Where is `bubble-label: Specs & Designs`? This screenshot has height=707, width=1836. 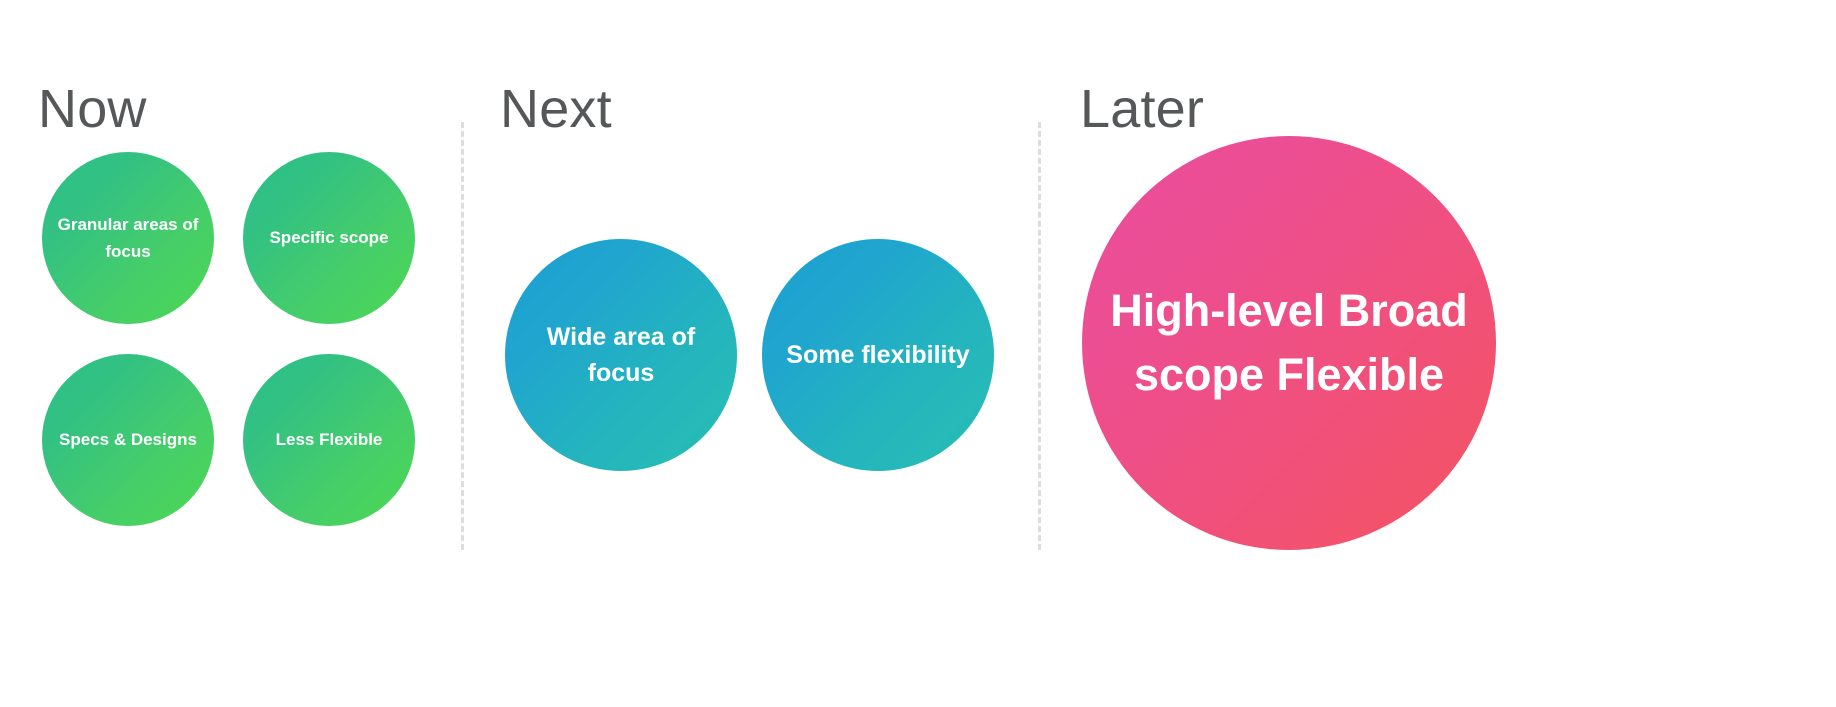 bubble-label: Specs & Designs is located at coordinates (128, 440).